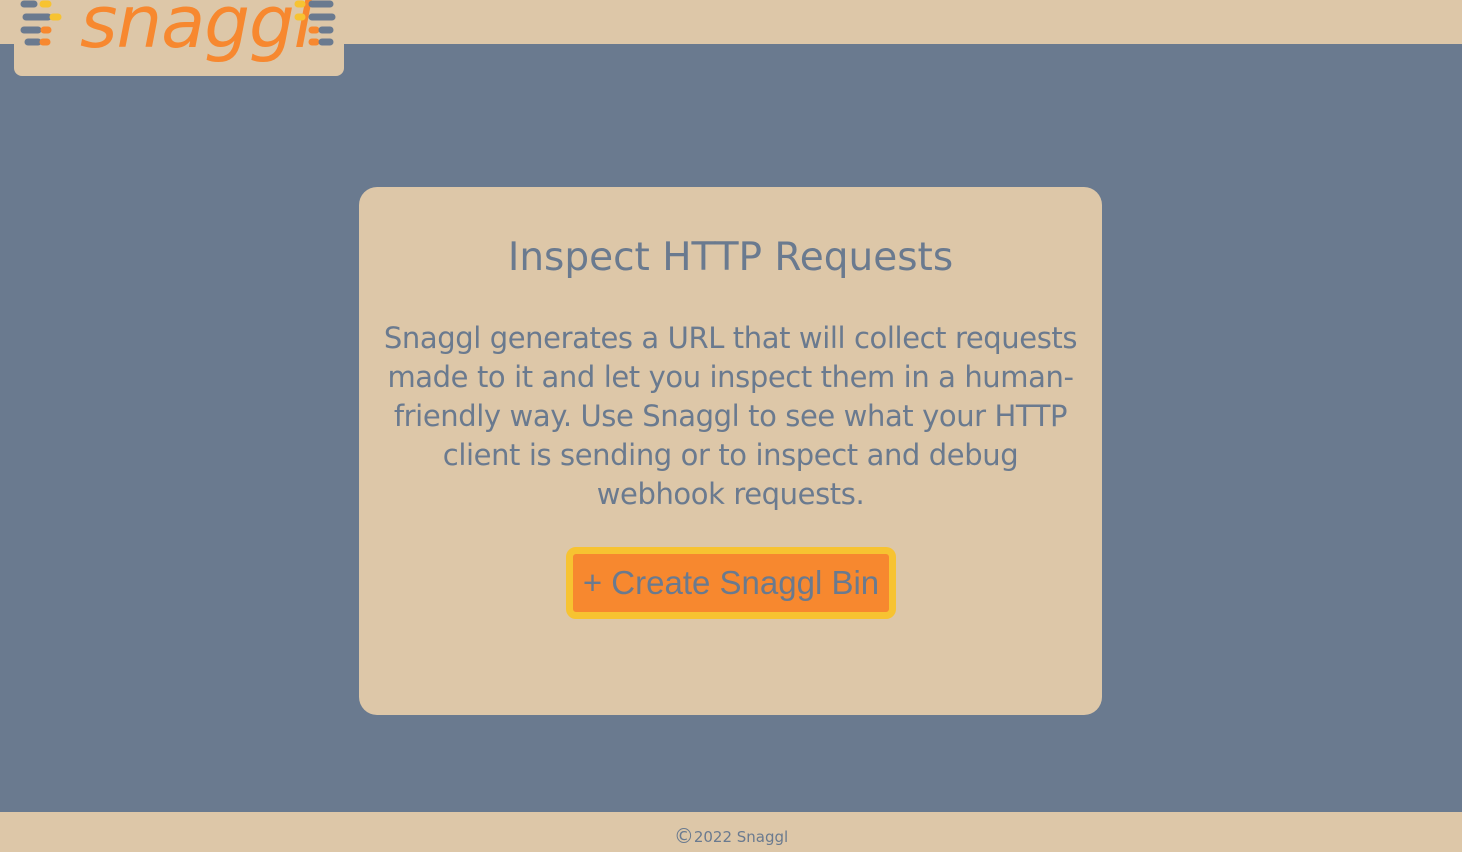  Describe the element at coordinates (197, 32) in the screenshot. I see `logo-wordmark: snaggl` at that location.